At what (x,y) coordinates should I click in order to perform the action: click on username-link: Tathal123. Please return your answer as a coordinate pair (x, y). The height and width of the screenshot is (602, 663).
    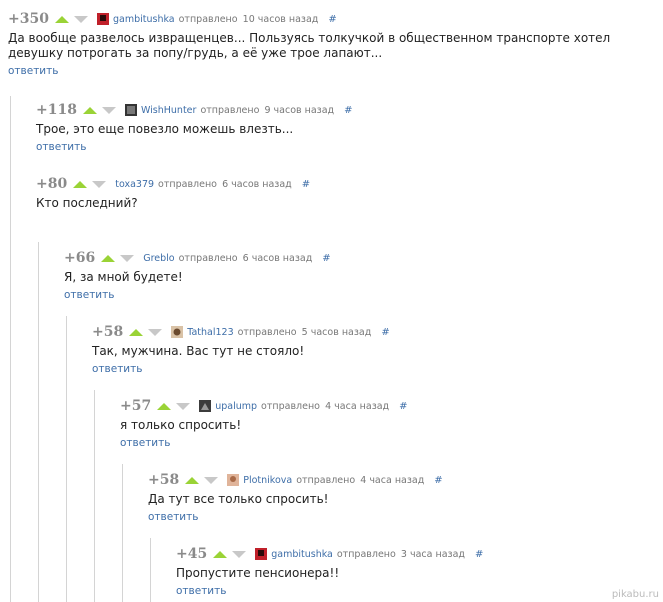
    Looking at the image, I should click on (210, 332).